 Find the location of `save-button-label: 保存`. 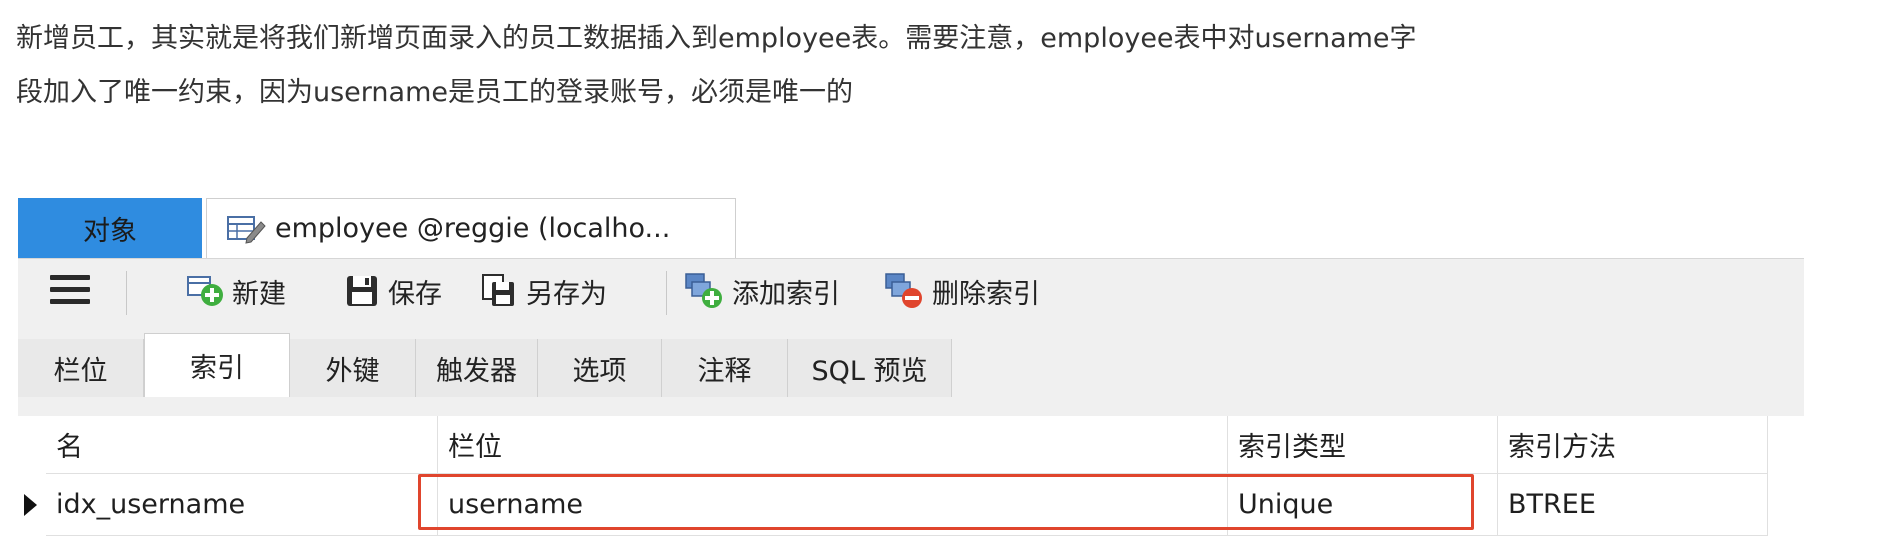

save-button-label: 保存 is located at coordinates (415, 294).